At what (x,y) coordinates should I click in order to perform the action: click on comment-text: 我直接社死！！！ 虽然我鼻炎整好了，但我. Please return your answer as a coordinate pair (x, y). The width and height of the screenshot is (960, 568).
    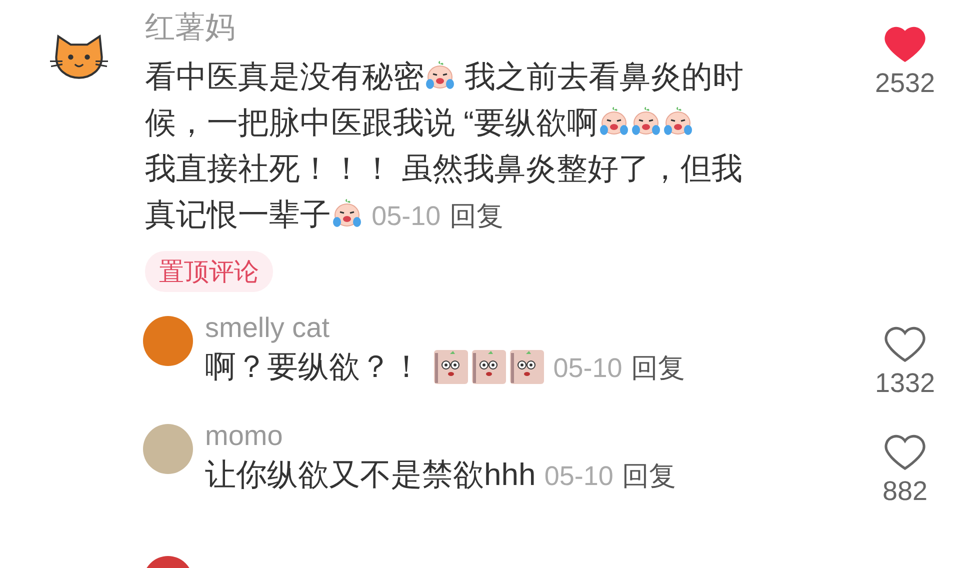
    Looking at the image, I should click on (444, 168).